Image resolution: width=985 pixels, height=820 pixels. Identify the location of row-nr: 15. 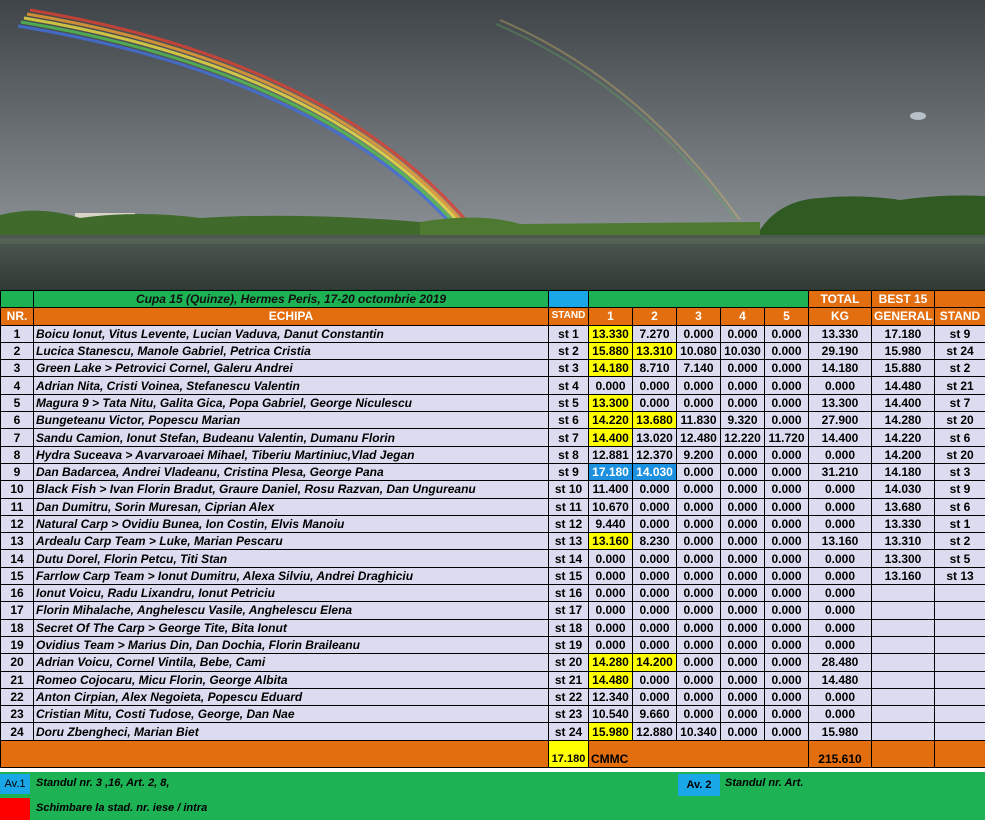
(17, 576).